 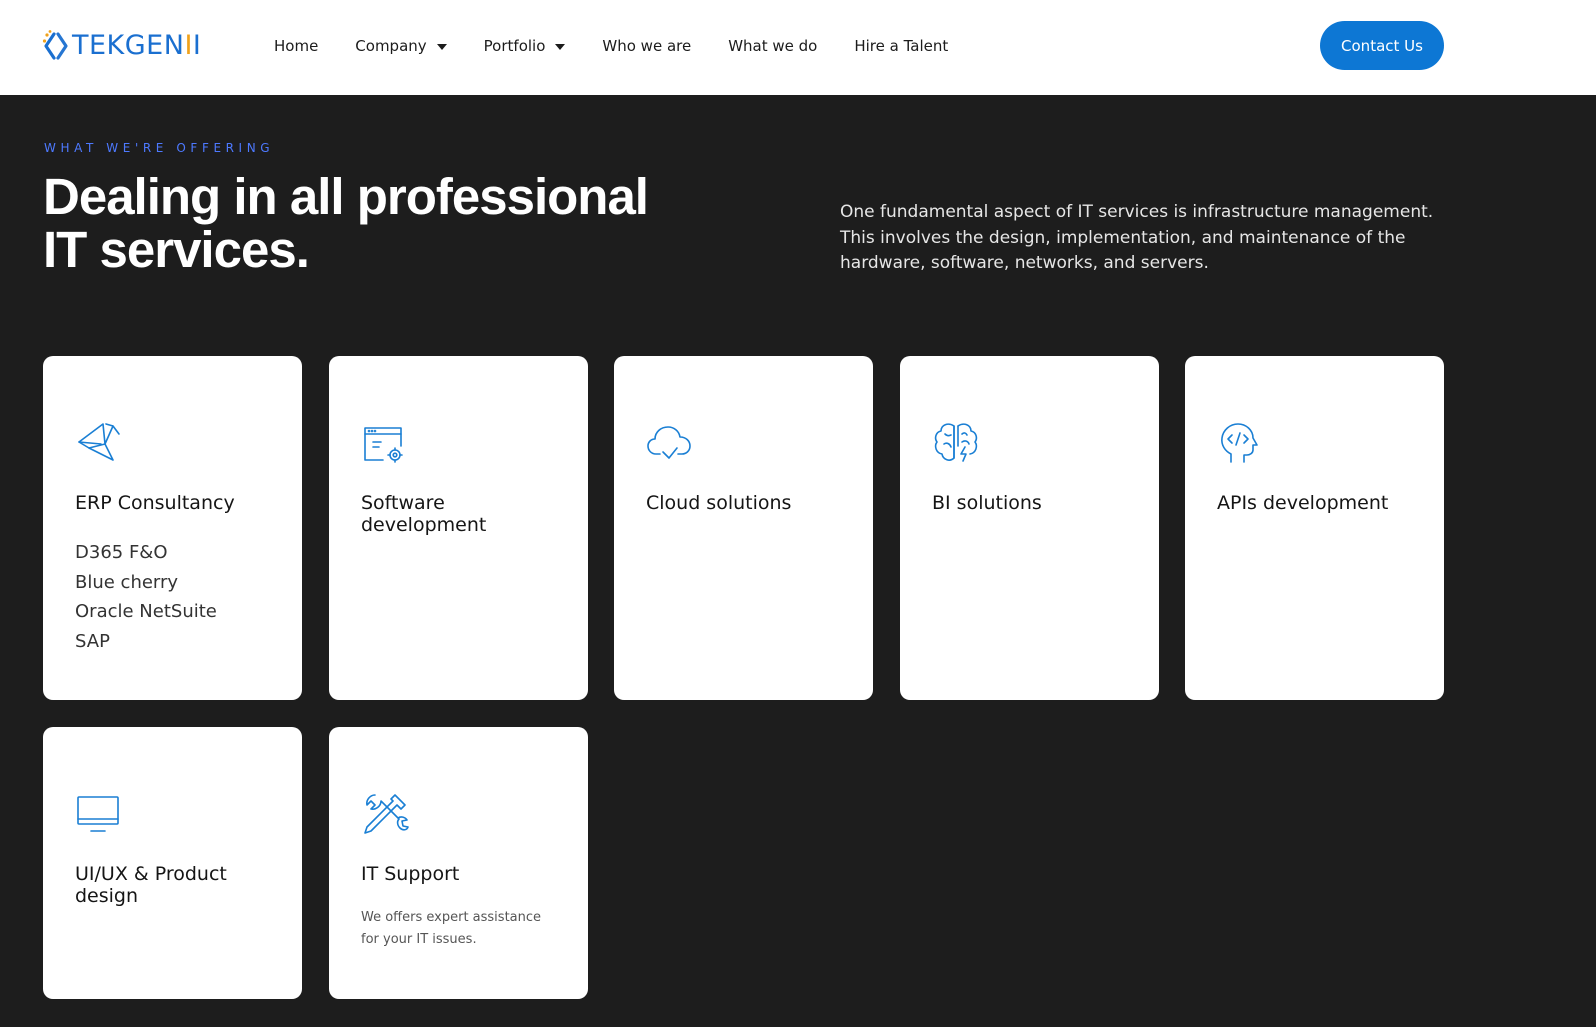 What do you see at coordinates (743, 528) in the screenshot?
I see `service-card-cloud-solutions: Cloud solutions` at bounding box center [743, 528].